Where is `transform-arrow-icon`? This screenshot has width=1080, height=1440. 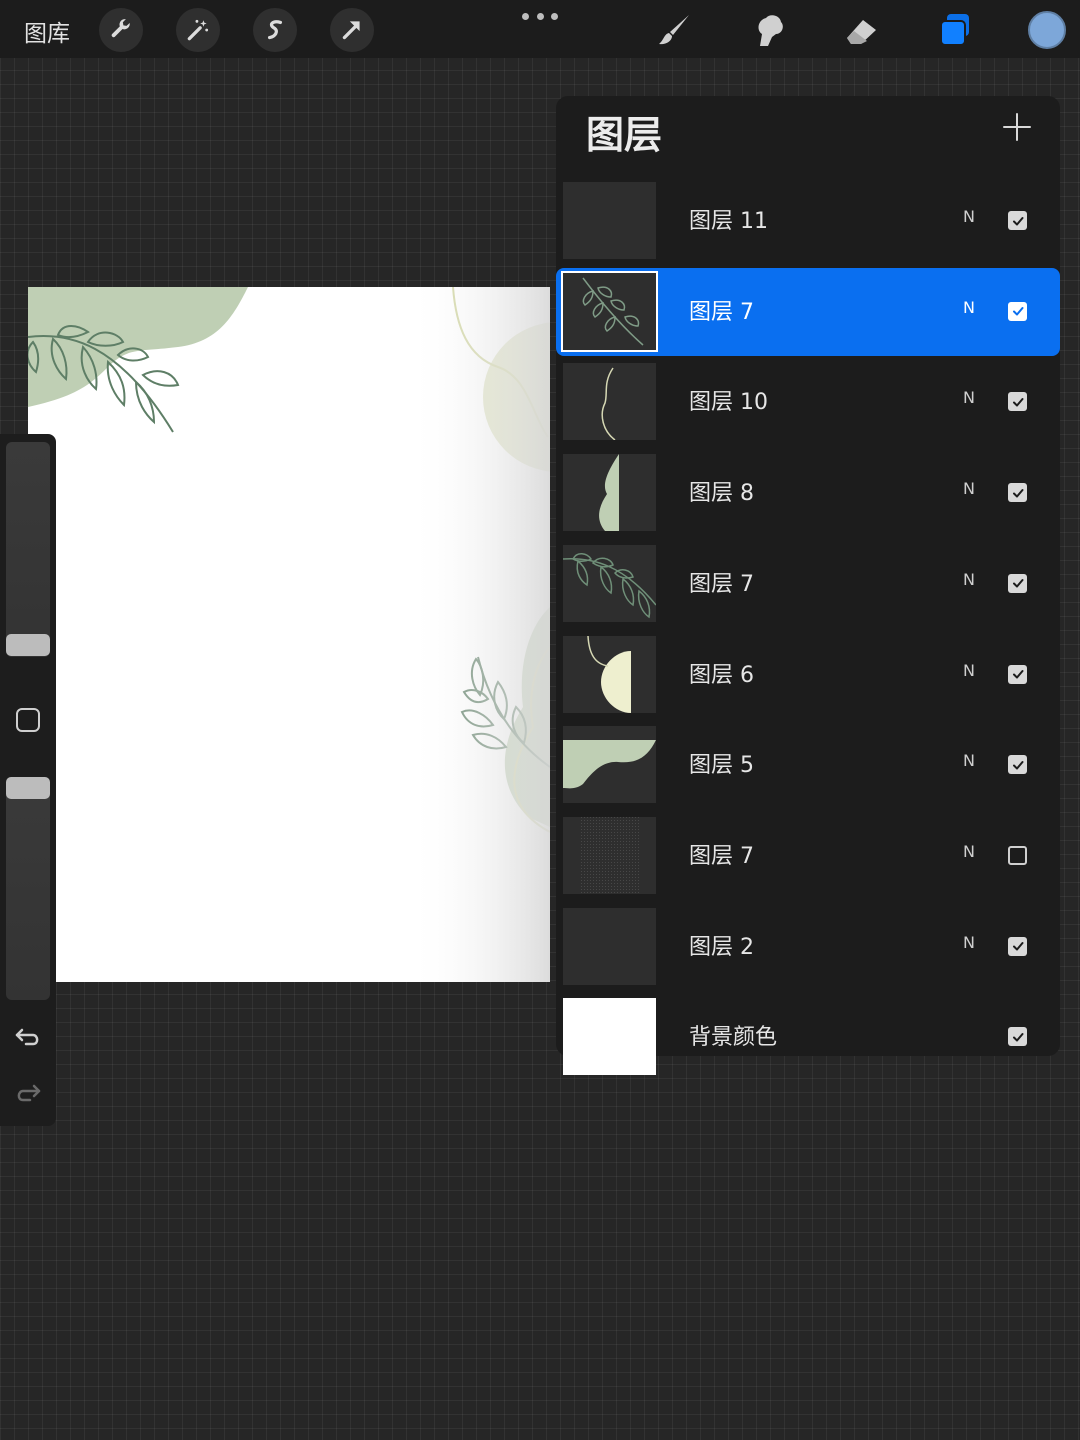
transform-arrow-icon is located at coordinates (352, 30).